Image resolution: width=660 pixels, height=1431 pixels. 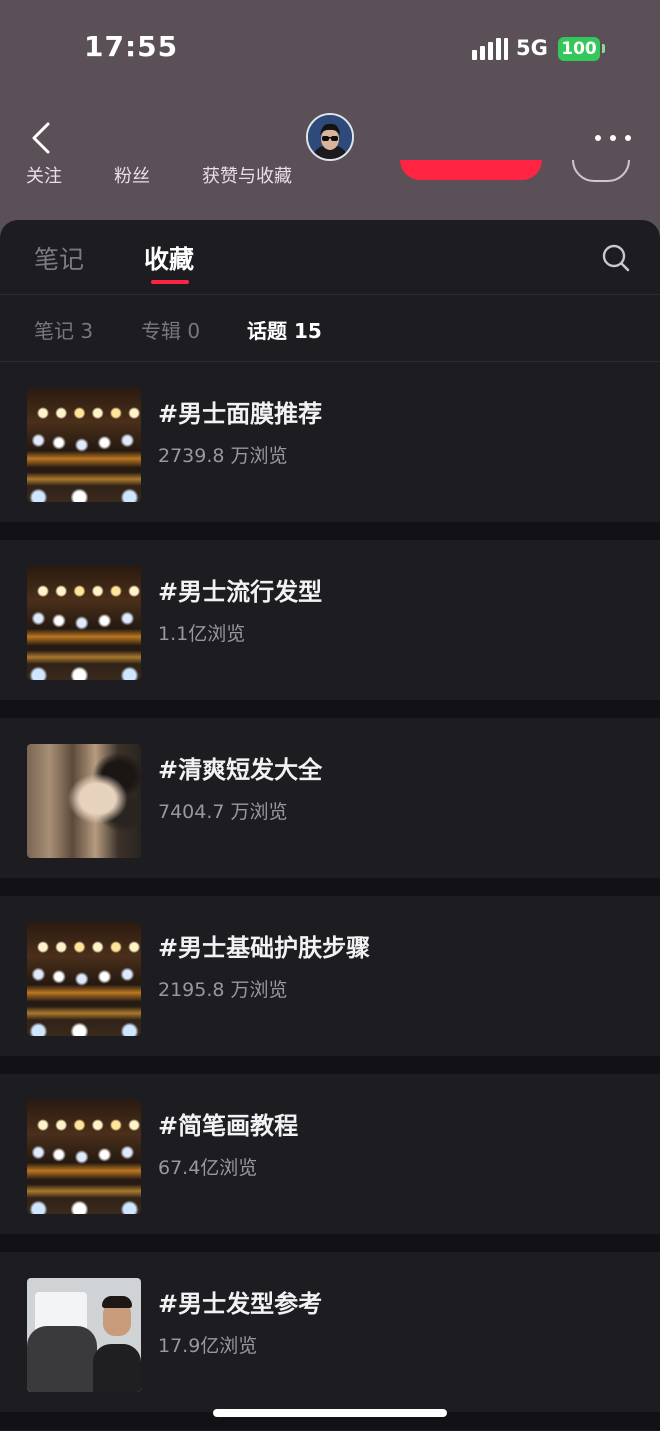 What do you see at coordinates (131, 46) in the screenshot?
I see `status-time: 17:55` at bounding box center [131, 46].